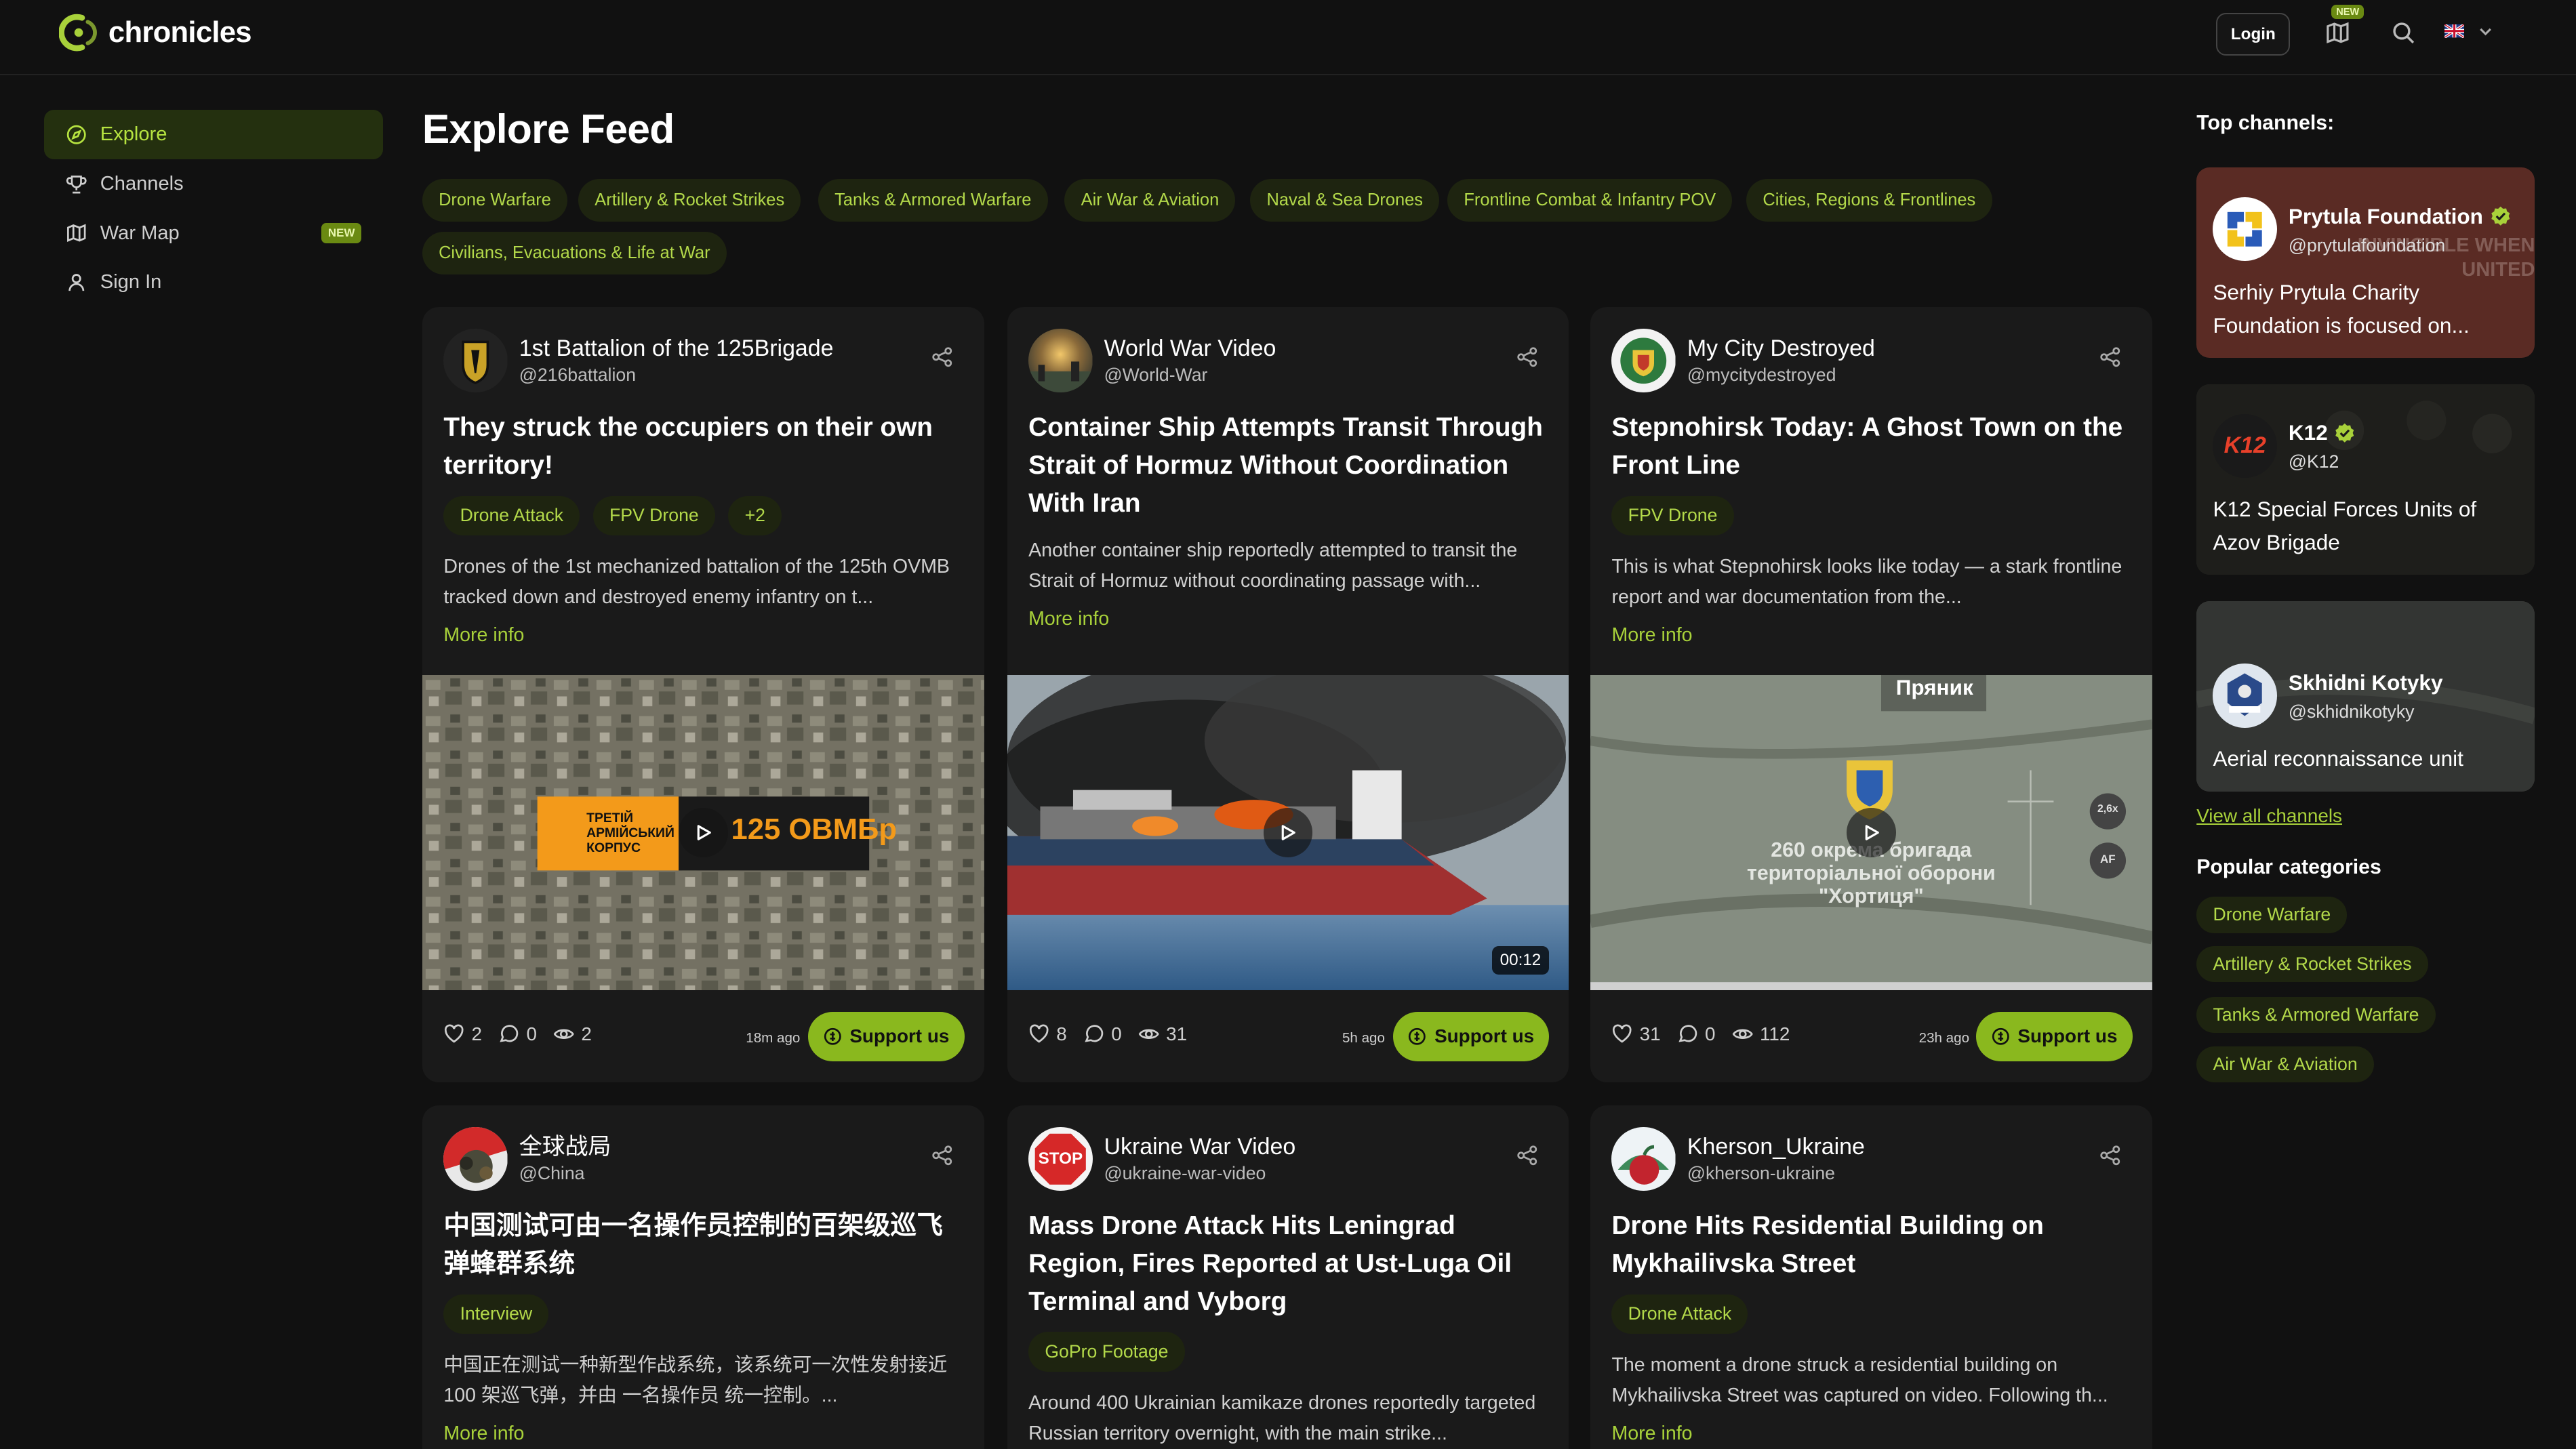  I want to click on card-channel: 全球战局 @China, so click(527, 1158).